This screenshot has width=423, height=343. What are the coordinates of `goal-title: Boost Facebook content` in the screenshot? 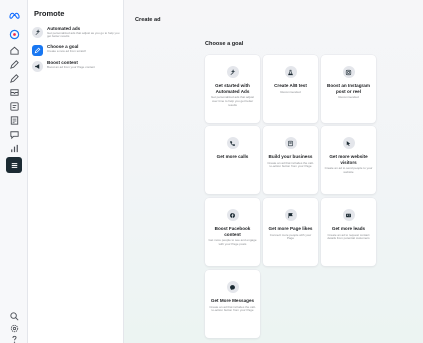 It's located at (232, 231).